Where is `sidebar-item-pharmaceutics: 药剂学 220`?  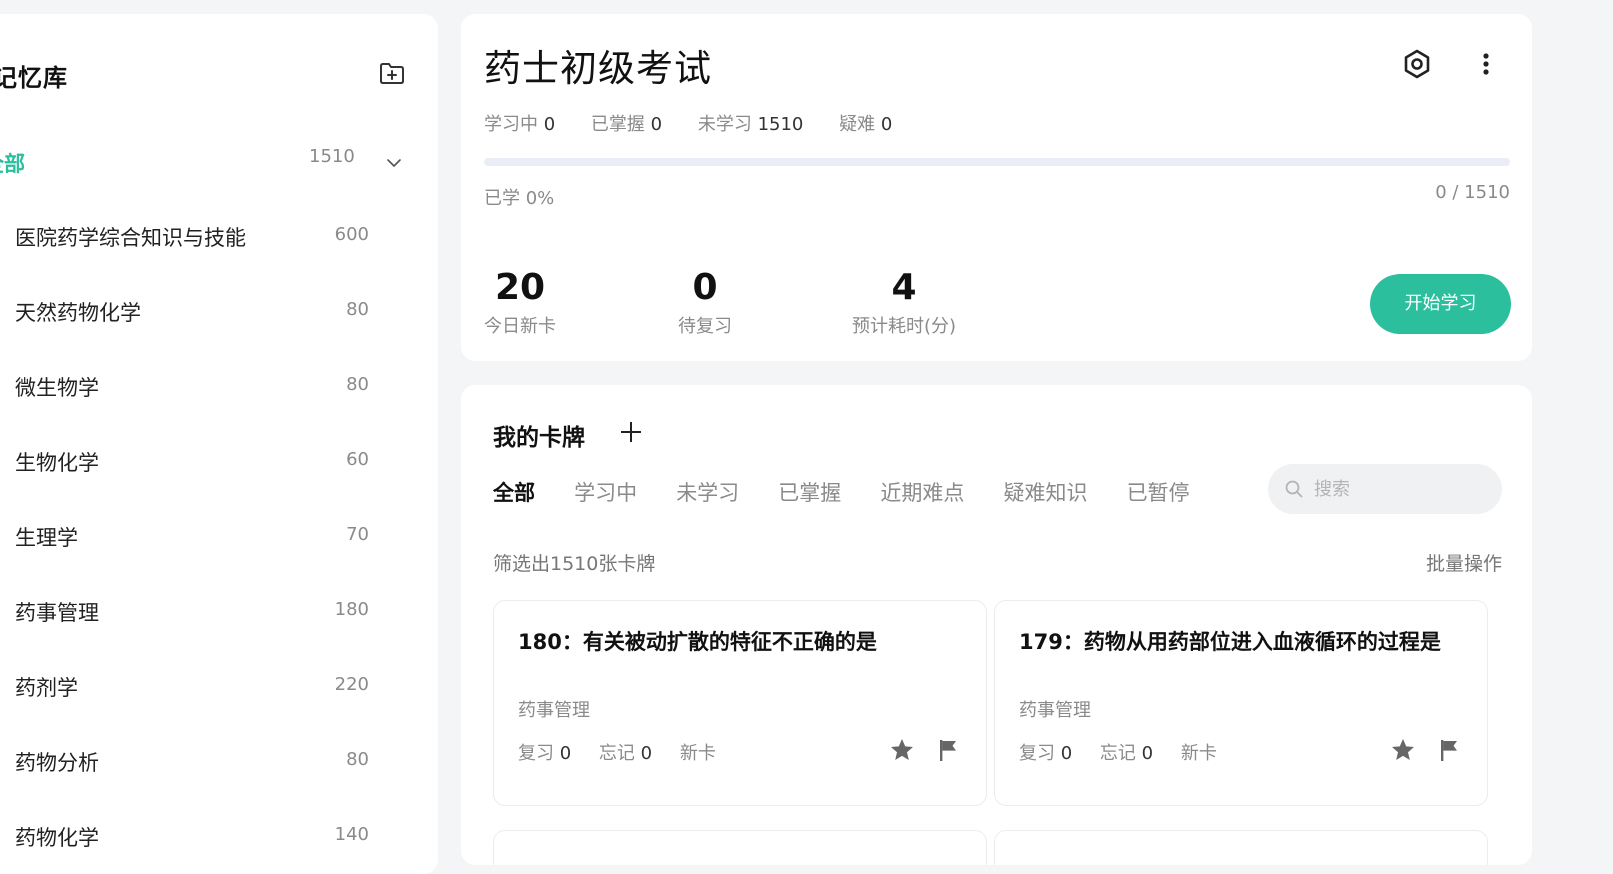 sidebar-item-pharmaceutics: 药剂学 220 is located at coordinates (219, 694).